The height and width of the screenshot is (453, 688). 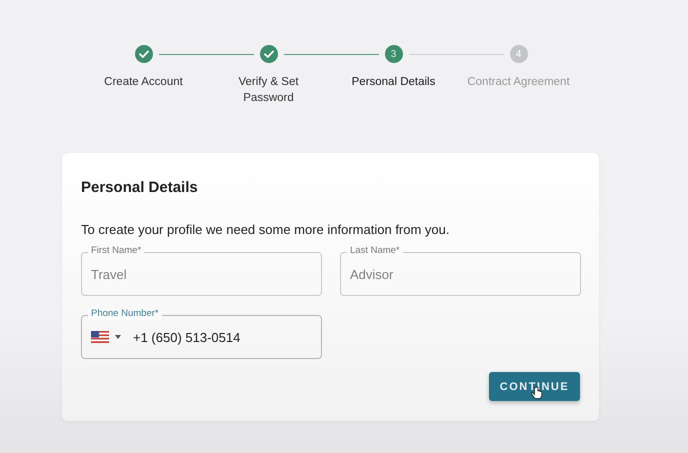 What do you see at coordinates (143, 82) in the screenshot?
I see `step-label: Create Account` at bounding box center [143, 82].